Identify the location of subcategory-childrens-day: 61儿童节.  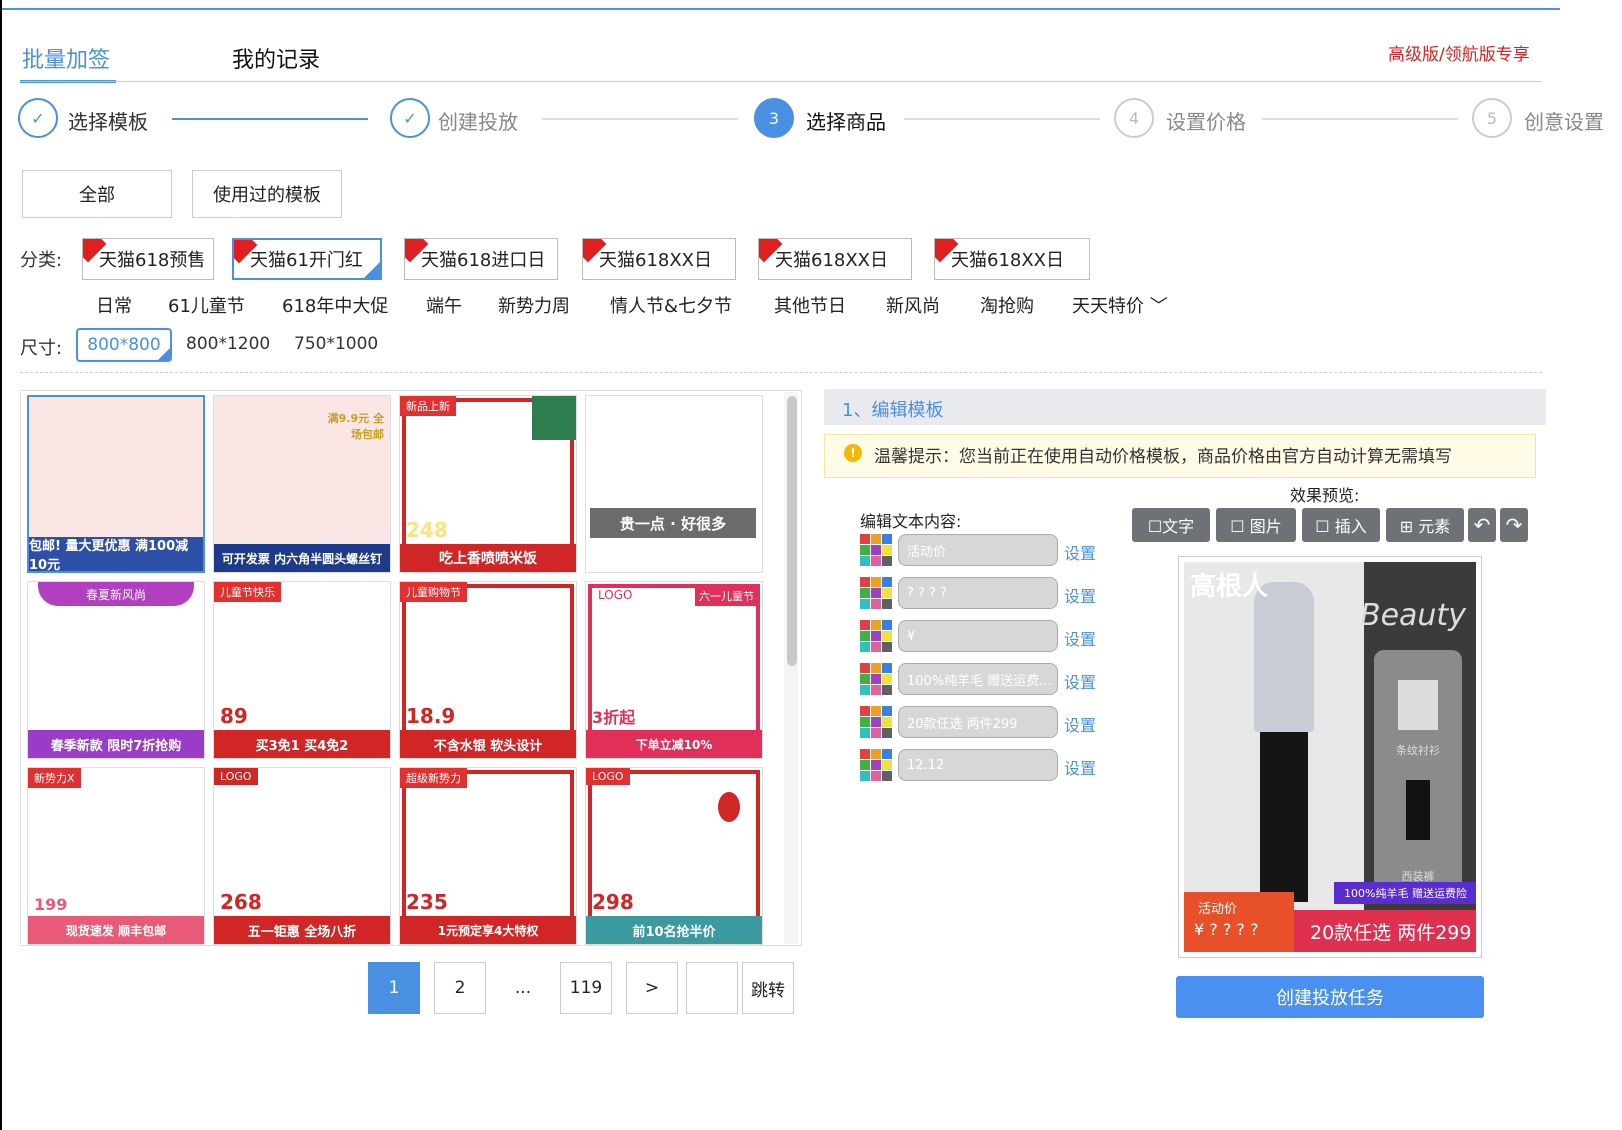
(206, 305).